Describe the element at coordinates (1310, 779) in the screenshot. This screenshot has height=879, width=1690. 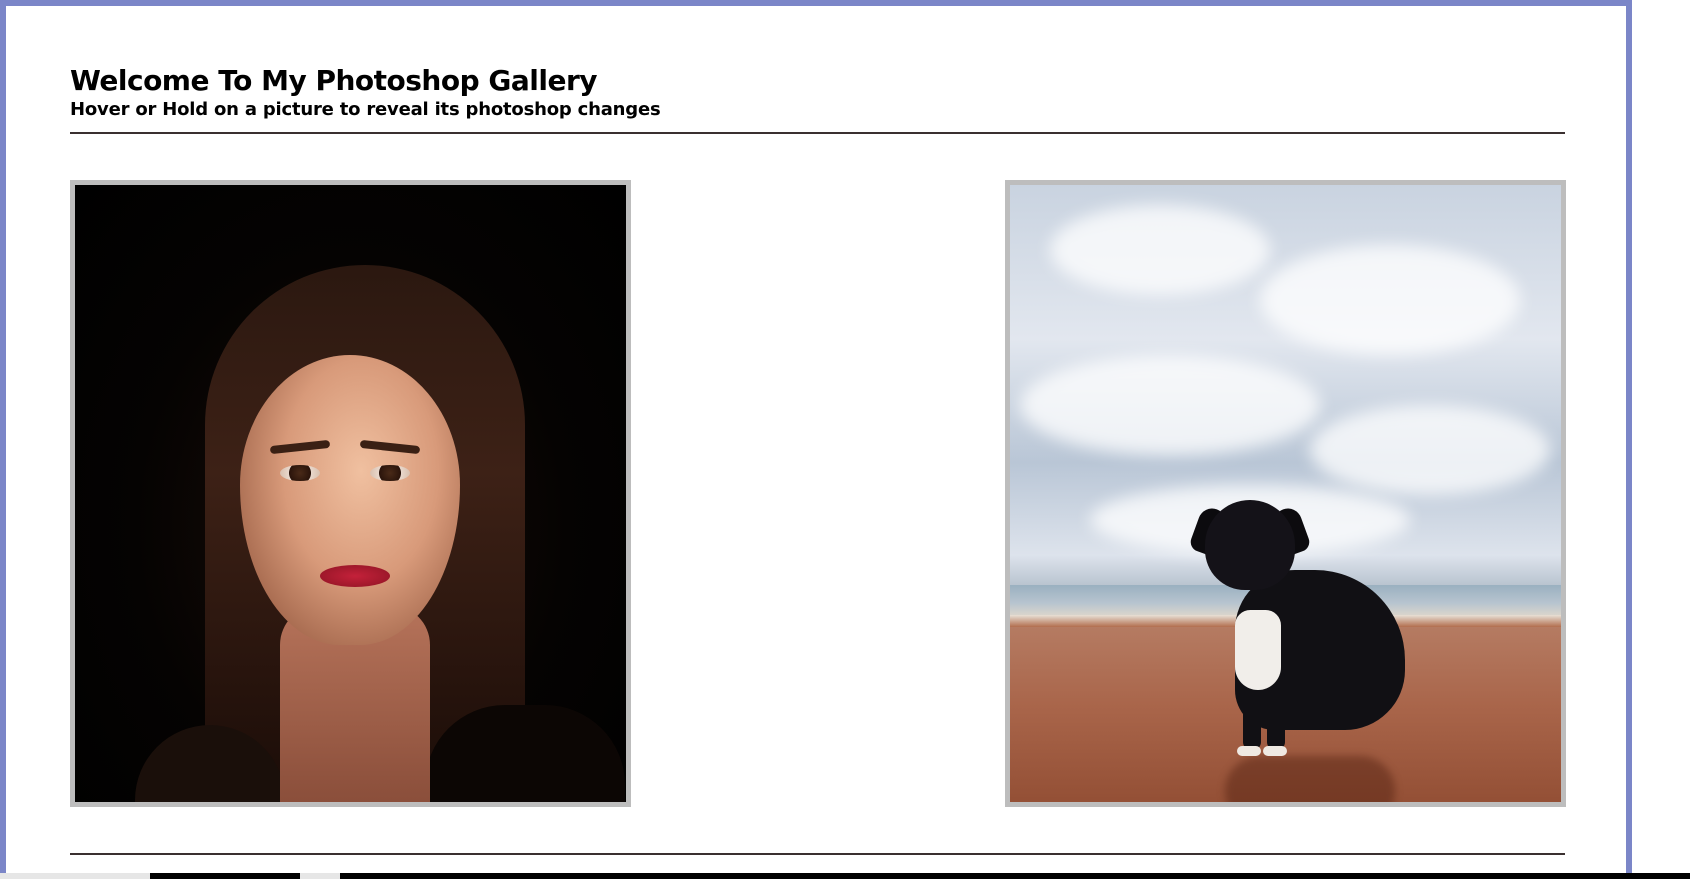
I see `dog-reflection` at that location.